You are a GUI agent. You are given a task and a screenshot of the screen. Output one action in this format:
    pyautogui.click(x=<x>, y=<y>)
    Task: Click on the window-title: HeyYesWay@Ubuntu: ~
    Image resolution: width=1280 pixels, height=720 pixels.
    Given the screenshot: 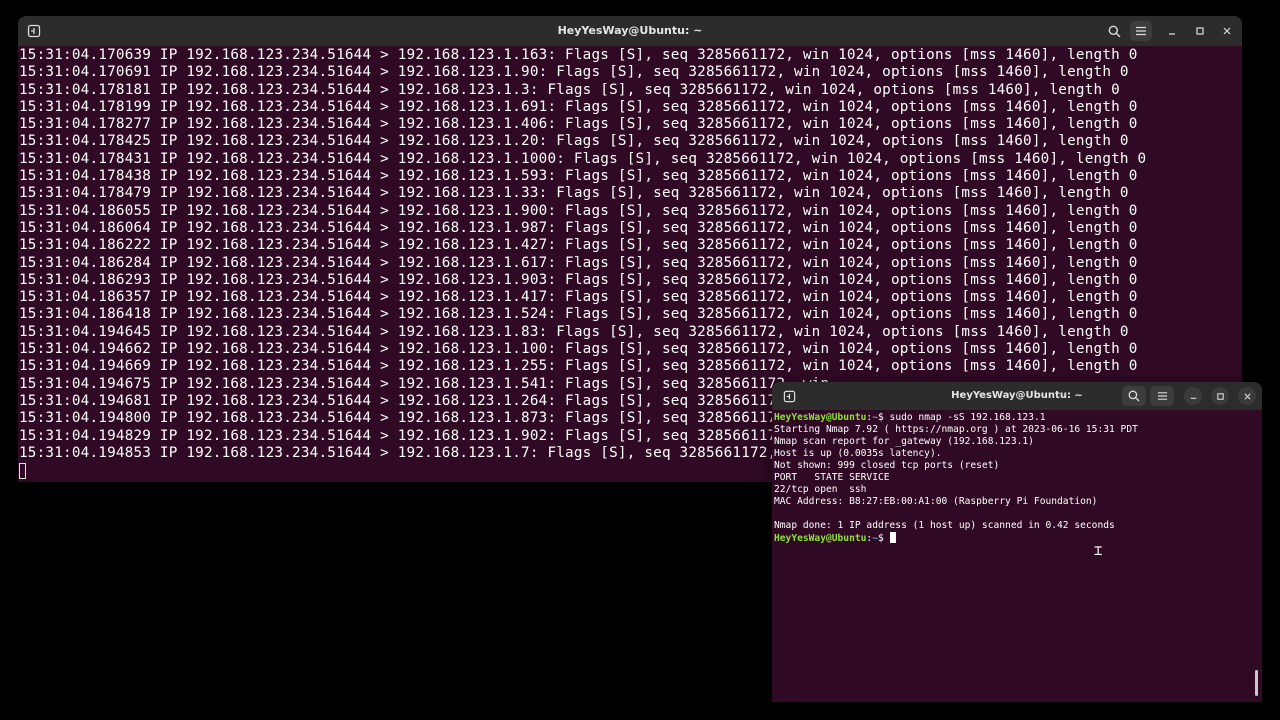 What is the action you would take?
    pyautogui.click(x=630, y=30)
    